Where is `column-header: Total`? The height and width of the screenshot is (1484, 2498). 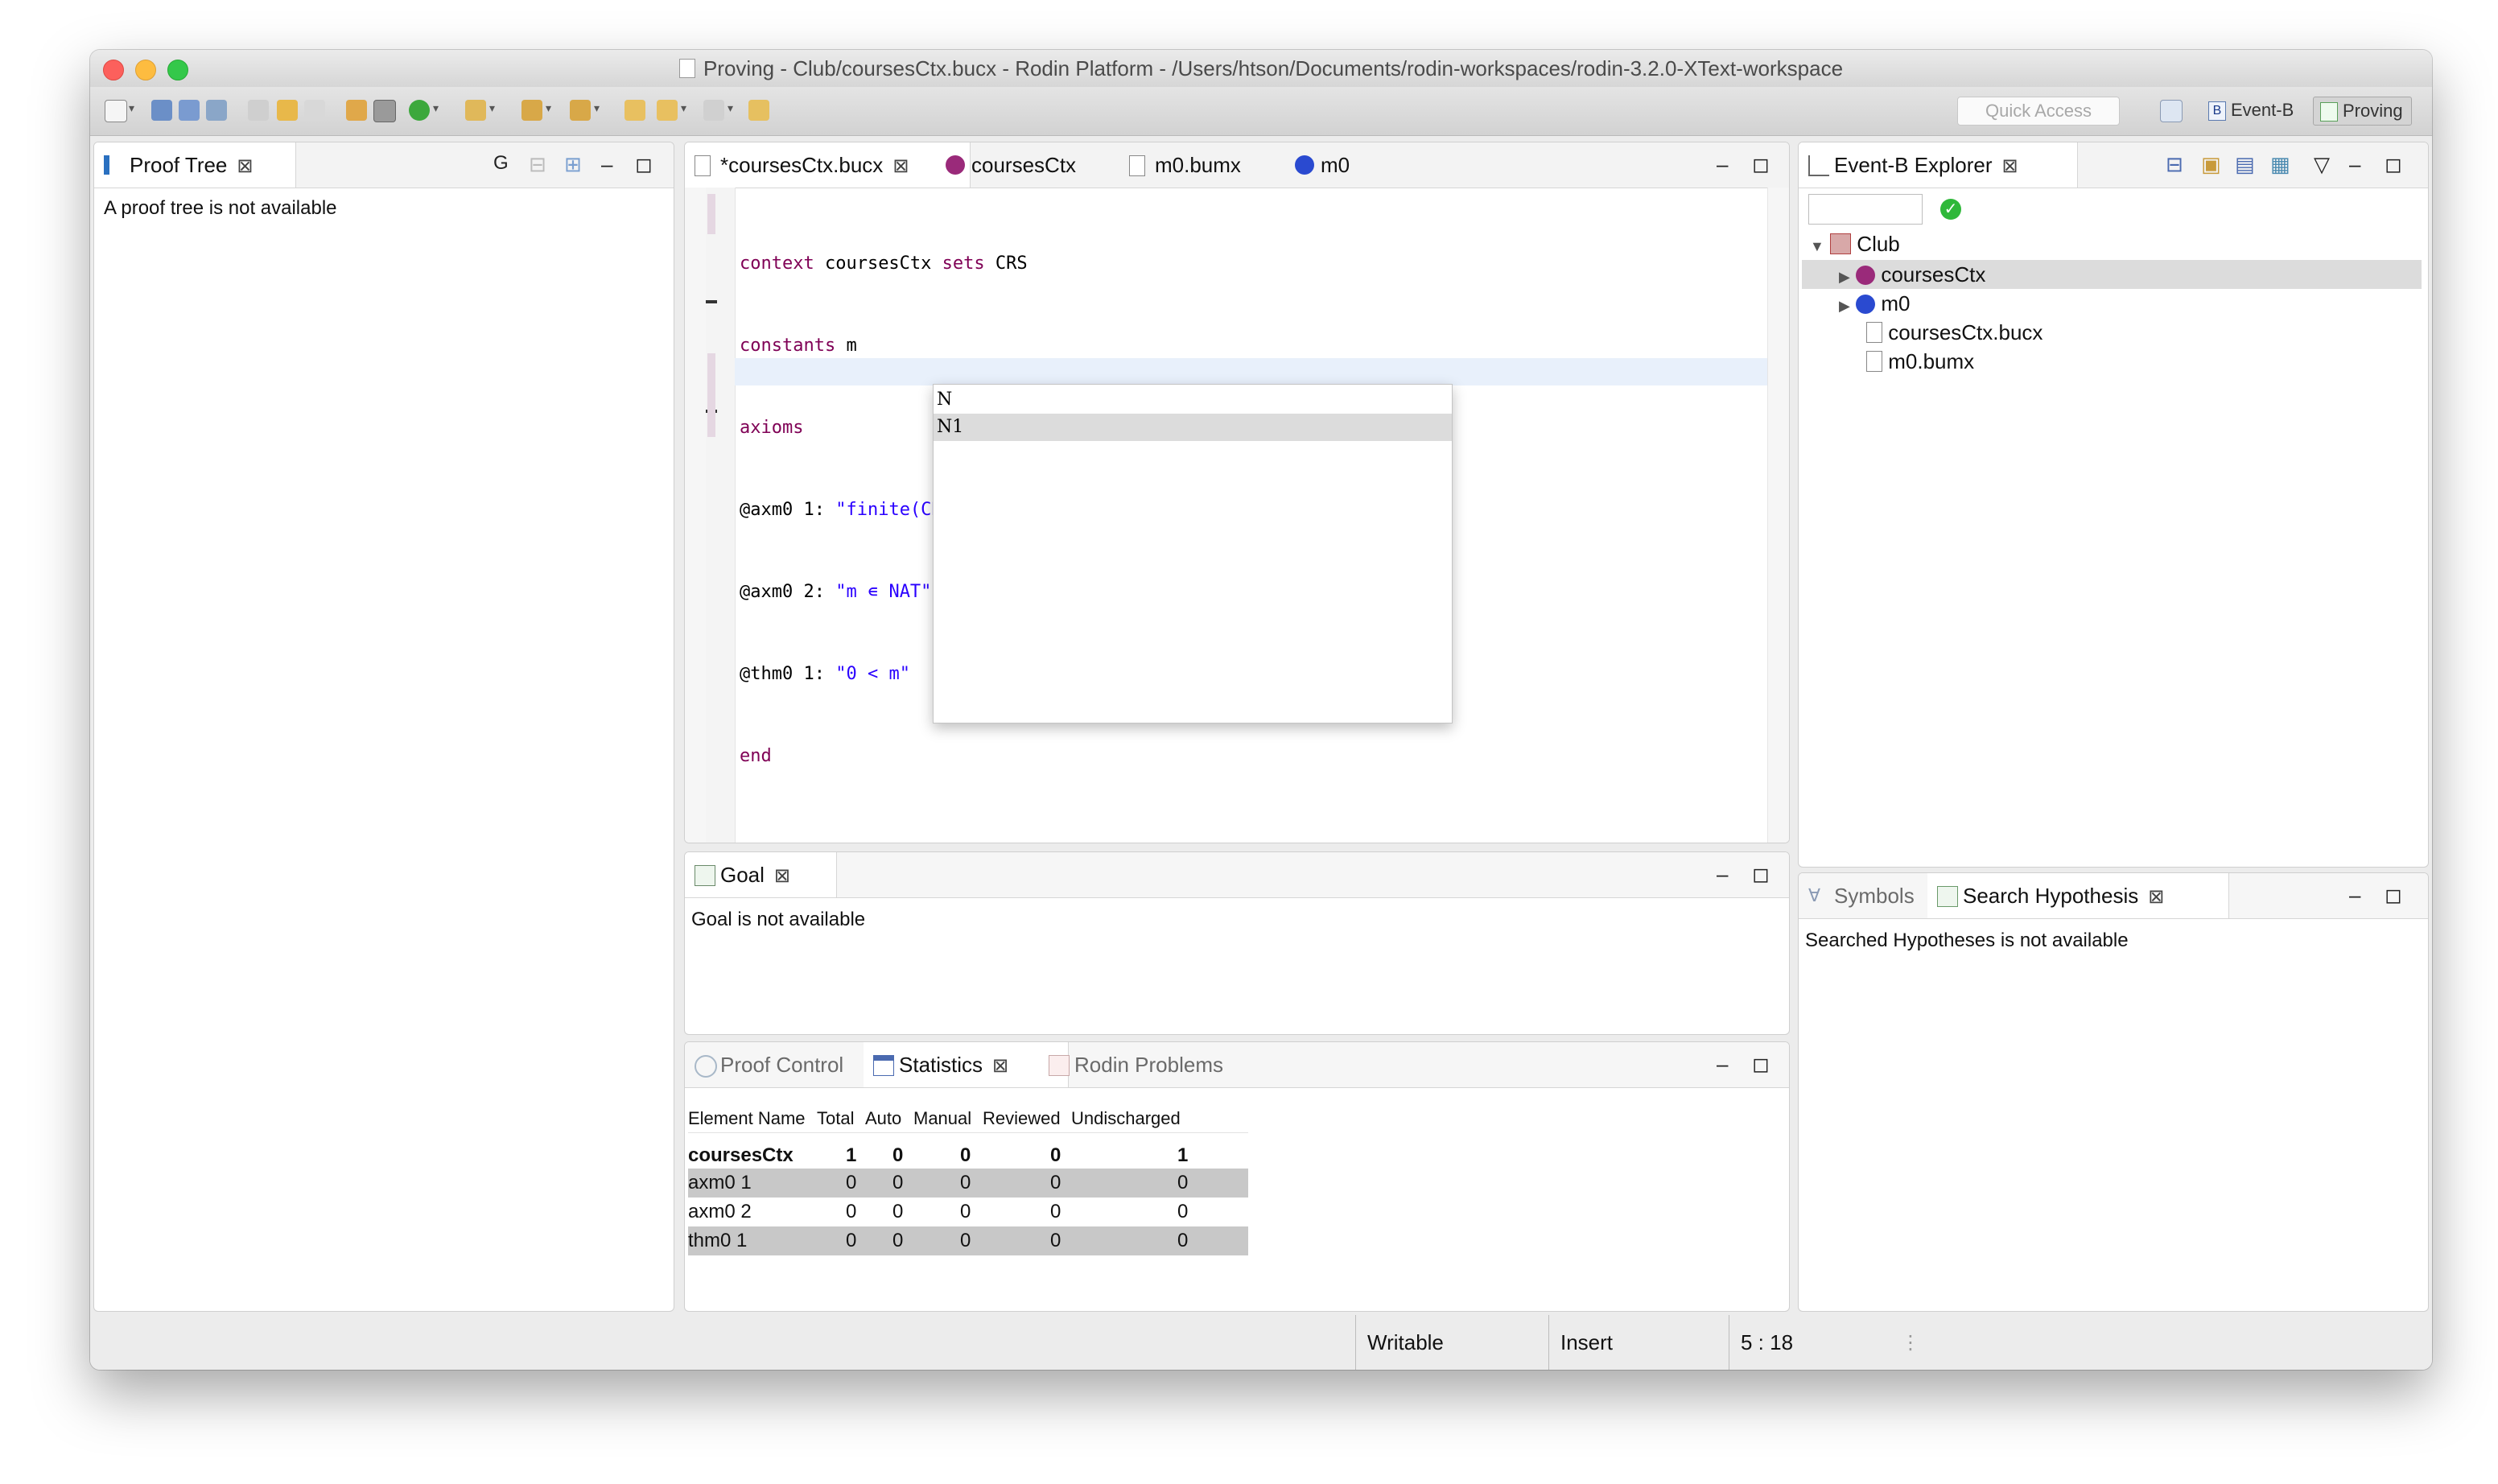
column-header: Total is located at coordinates (836, 1118).